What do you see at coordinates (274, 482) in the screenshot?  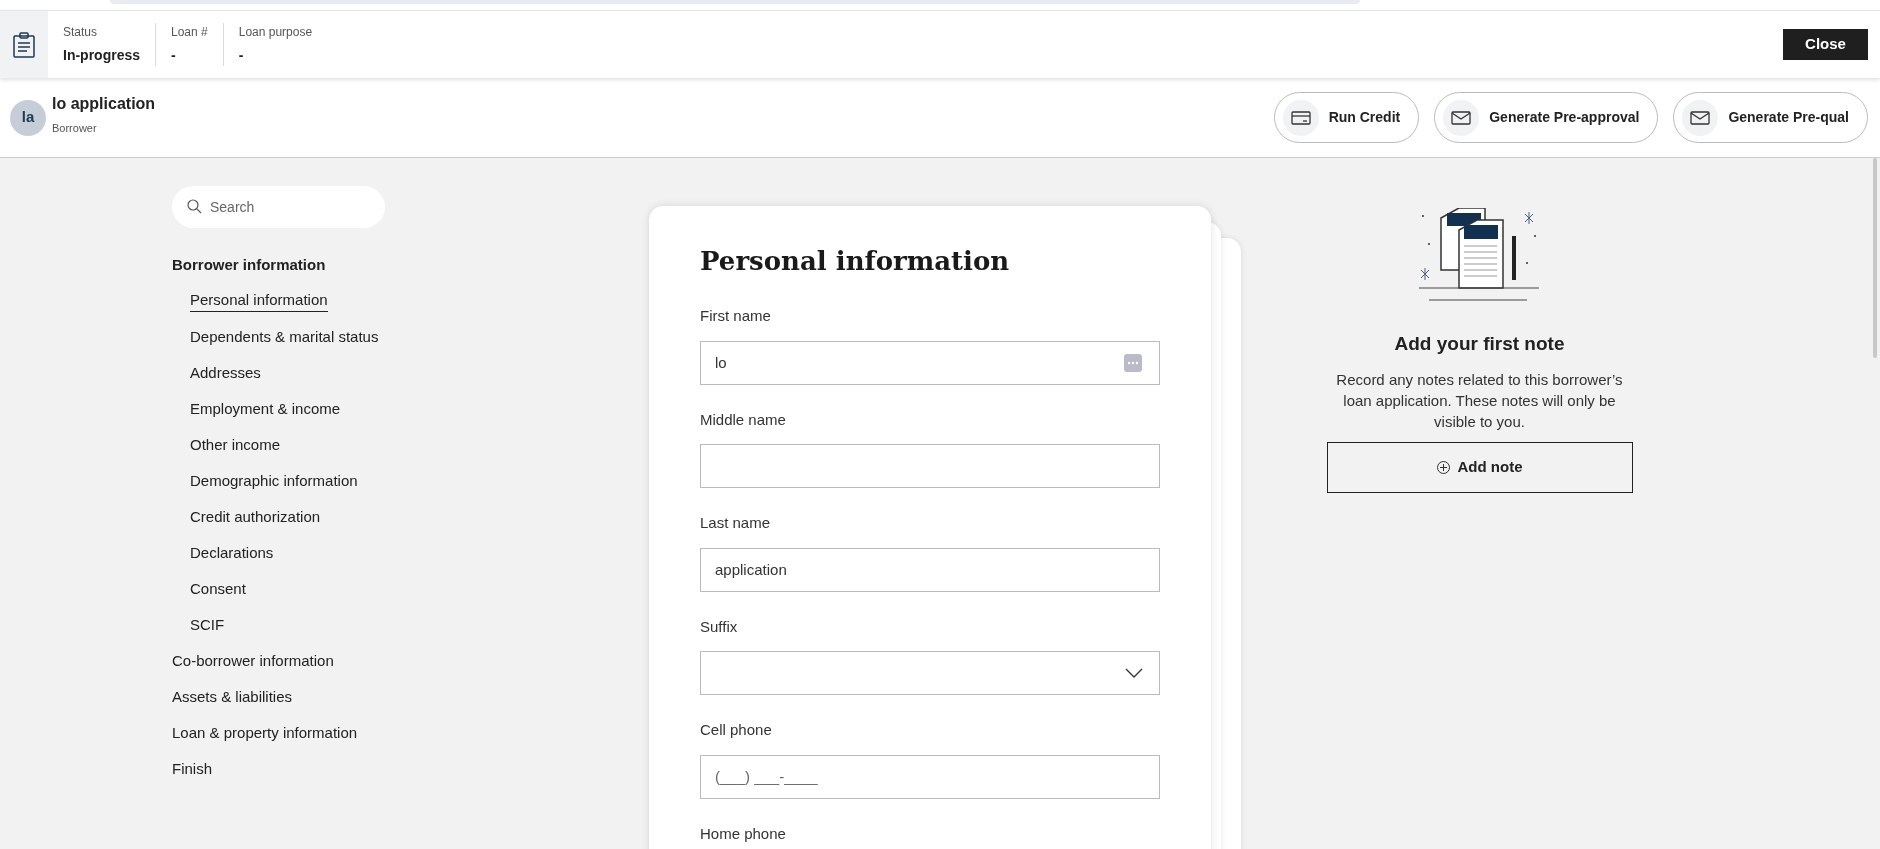 I see `nav-link: Demographic information` at bounding box center [274, 482].